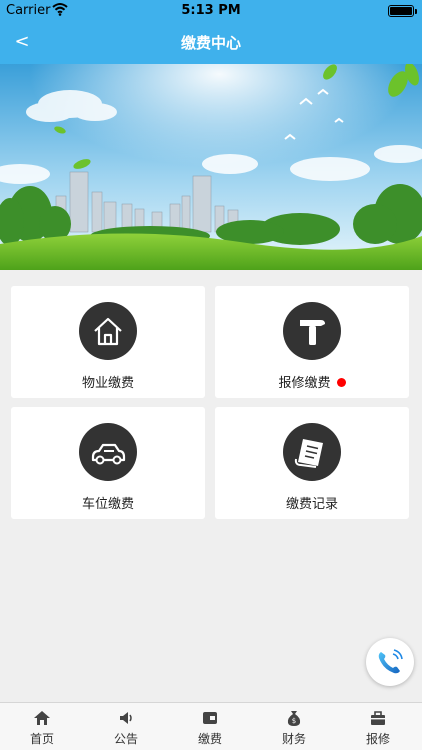 This screenshot has width=422, height=750. Describe the element at coordinates (312, 331) in the screenshot. I see `hammer-icon` at that location.